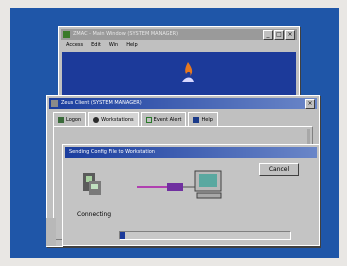 The image size is (347, 266). I want to click on menu-win: Win, so click(113, 46).